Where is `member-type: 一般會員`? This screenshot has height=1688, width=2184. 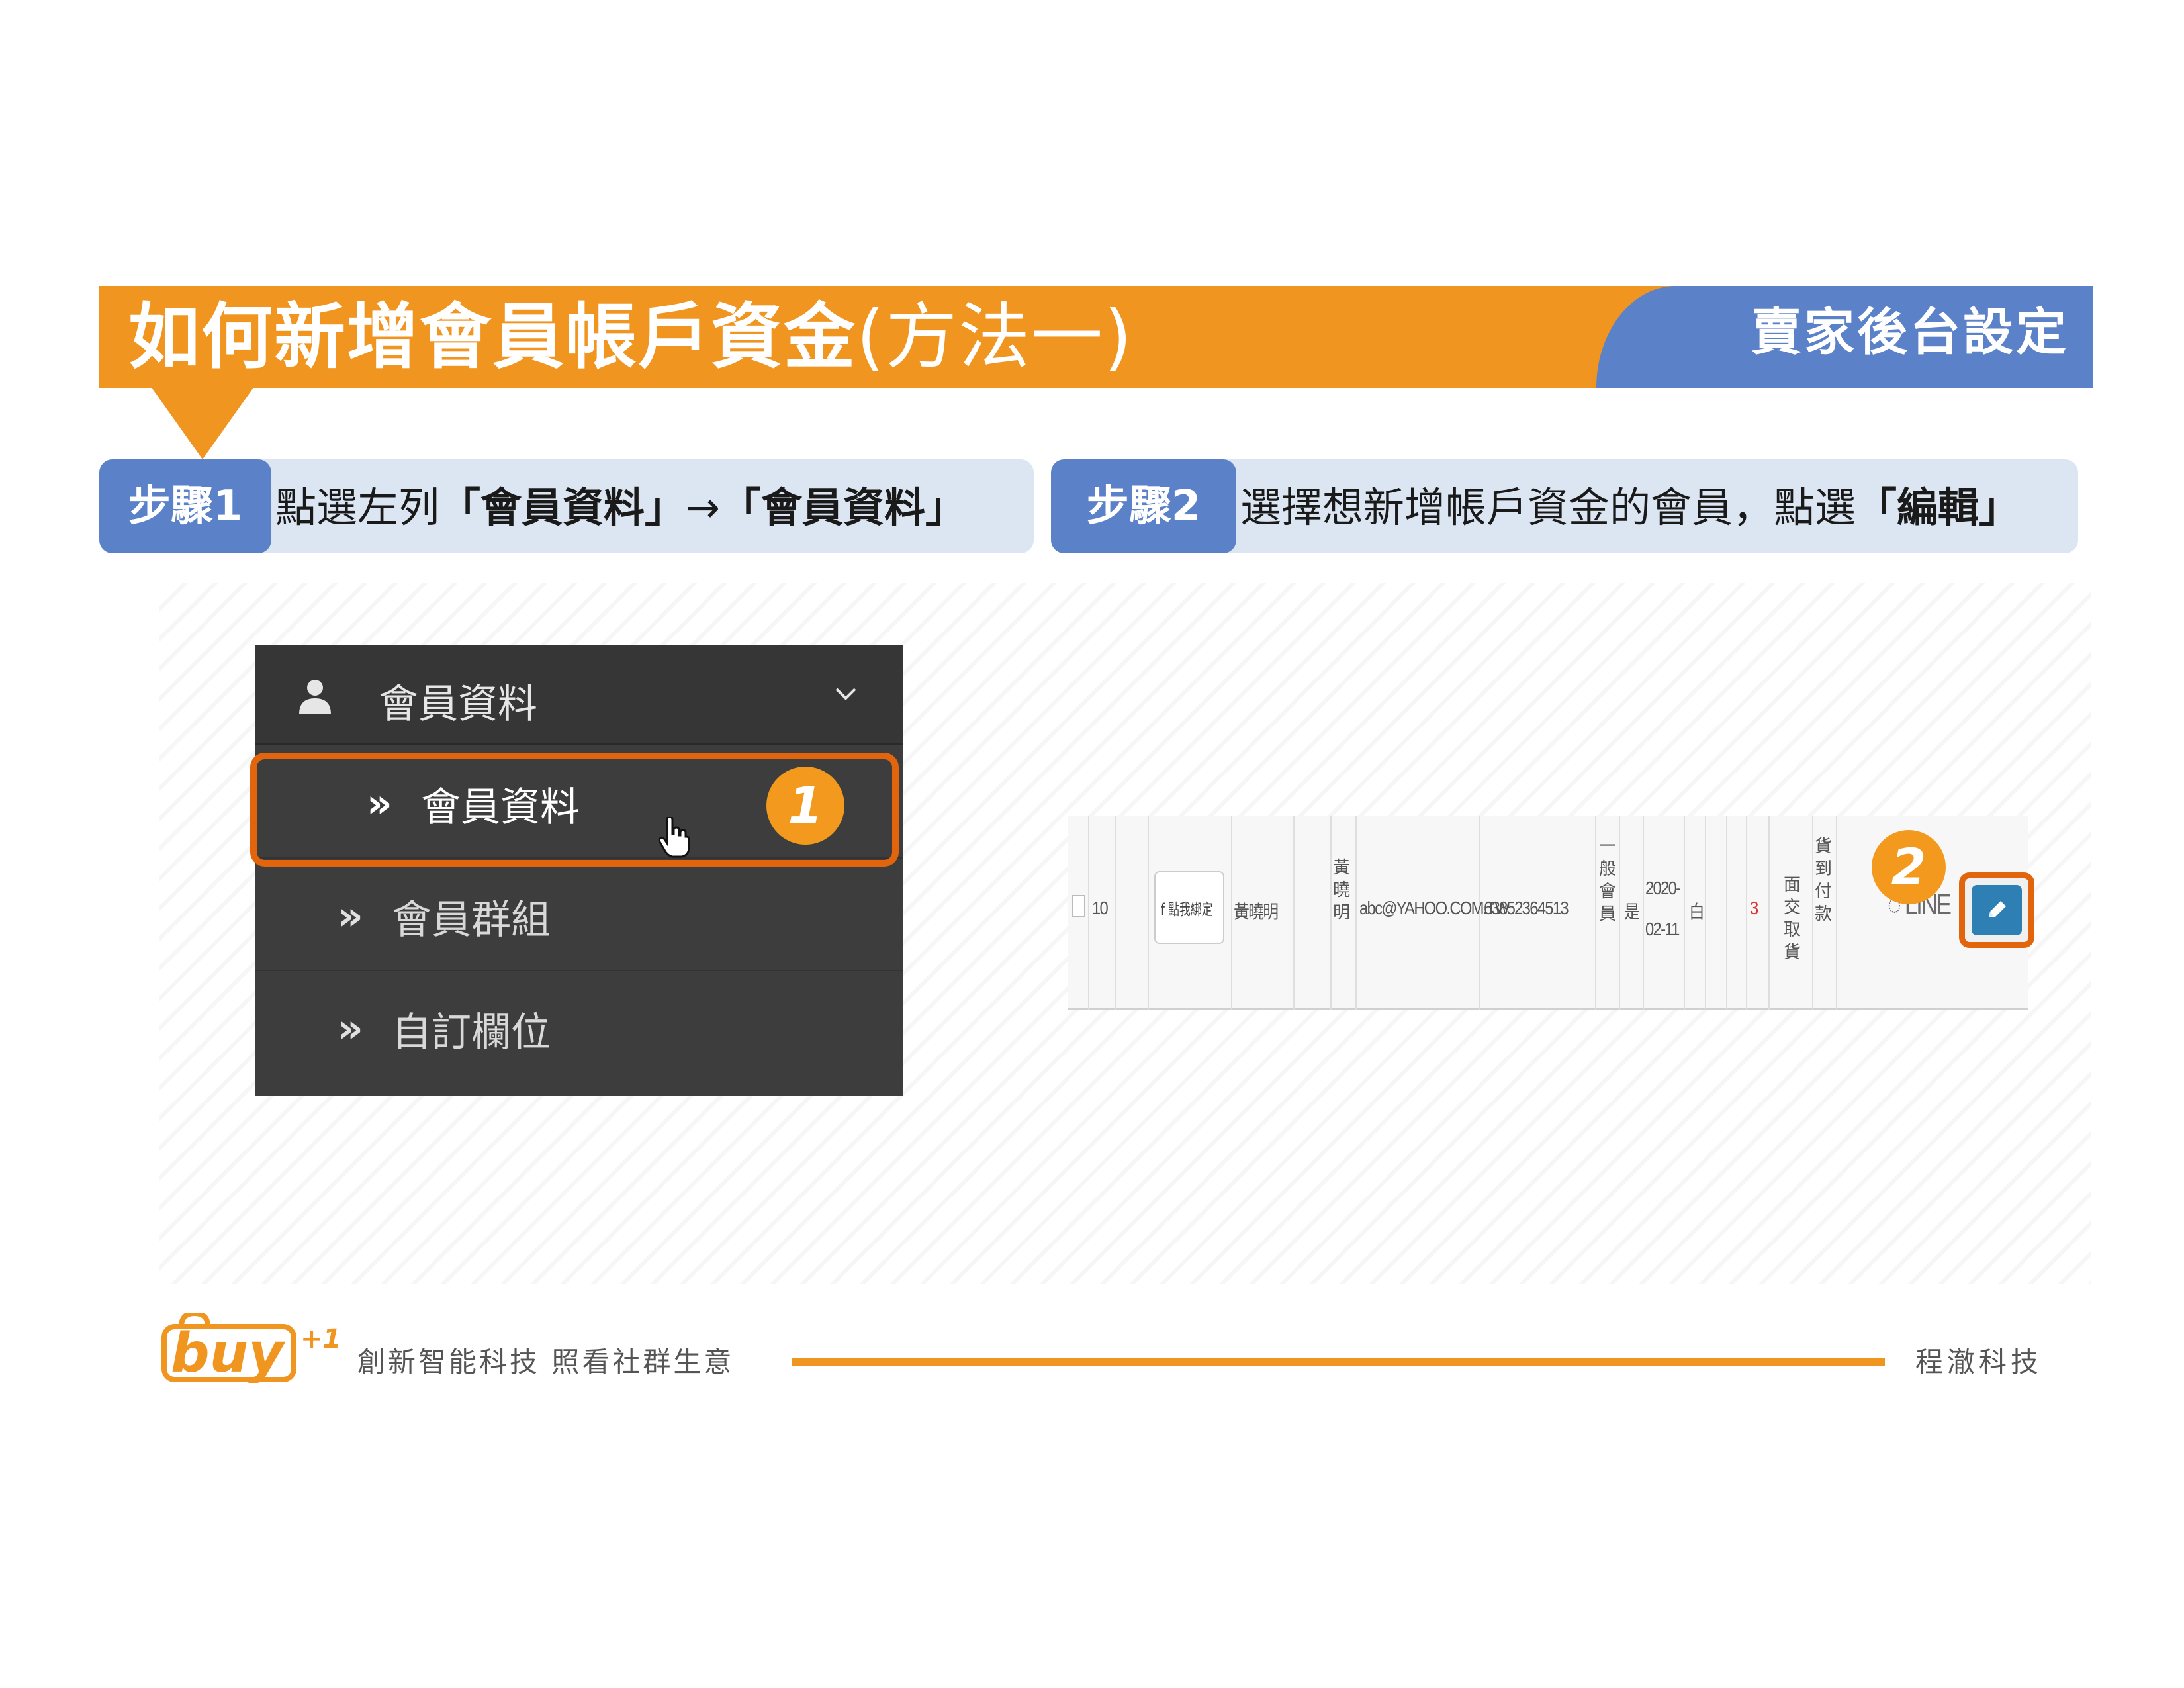
member-type: 一般會員 is located at coordinates (1607, 880).